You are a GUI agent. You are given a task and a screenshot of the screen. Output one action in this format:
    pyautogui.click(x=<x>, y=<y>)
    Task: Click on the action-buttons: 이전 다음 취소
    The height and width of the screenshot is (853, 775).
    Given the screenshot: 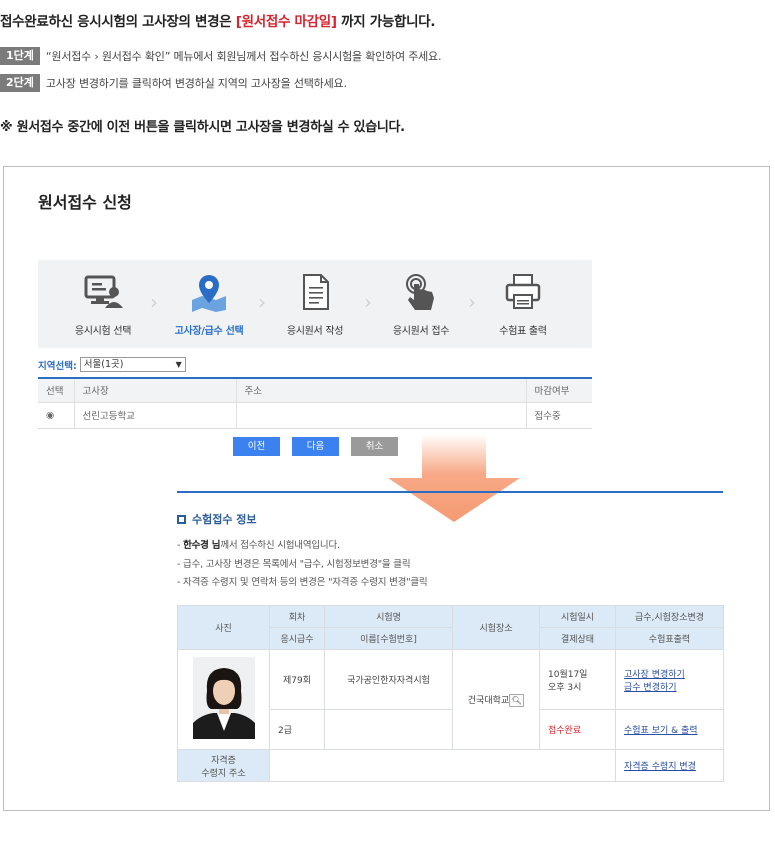 What is the action you would take?
    pyautogui.click(x=315, y=446)
    